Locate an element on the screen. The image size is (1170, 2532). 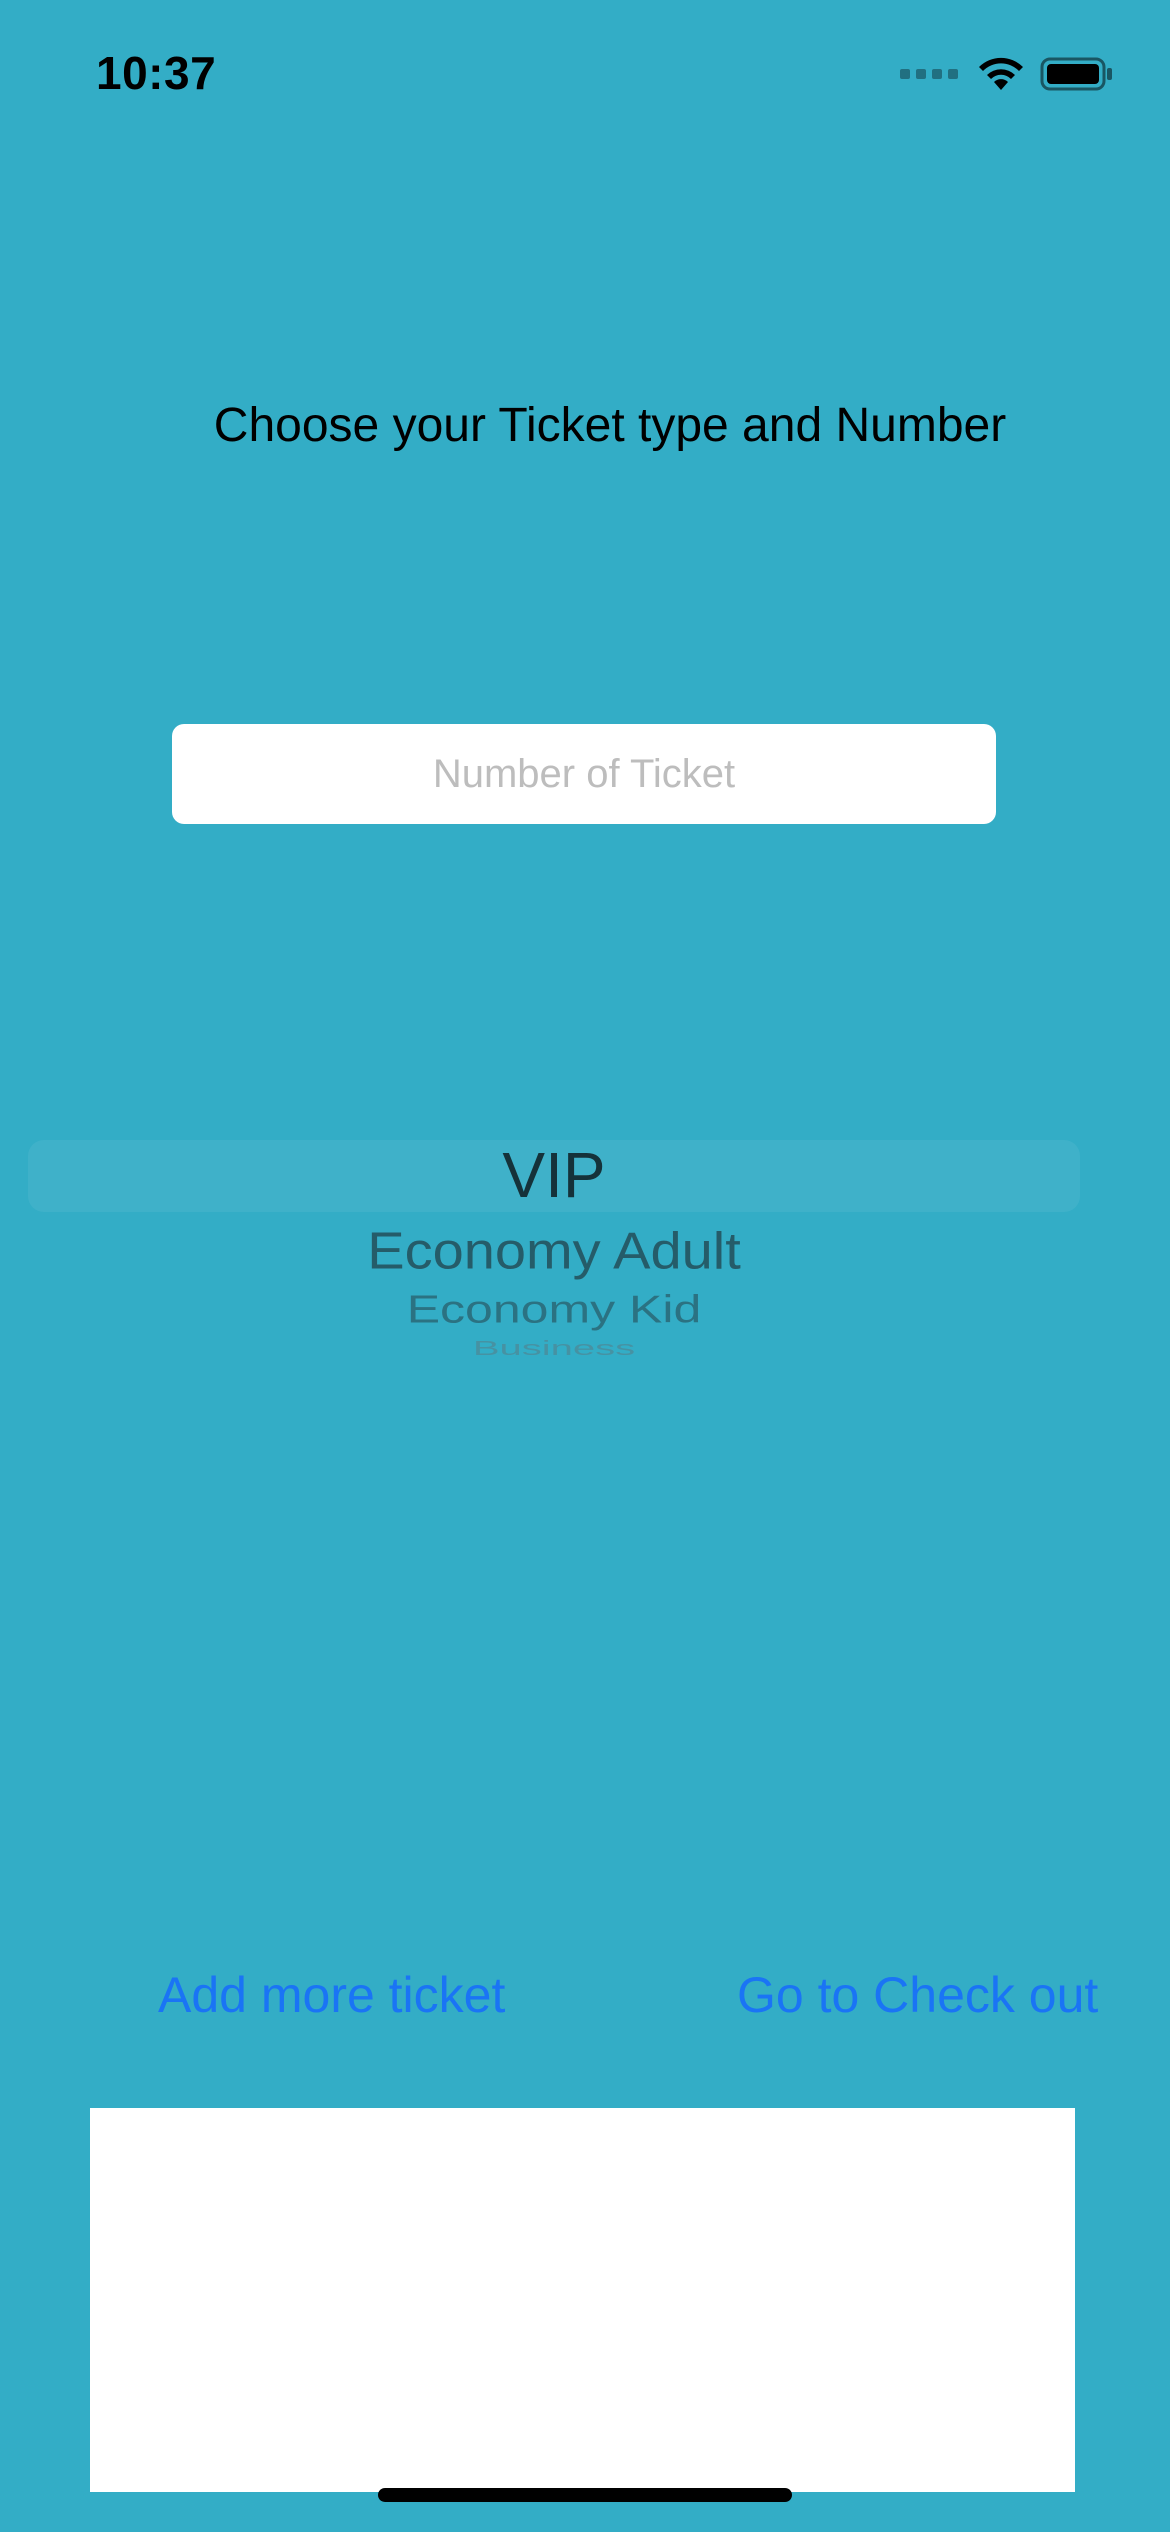
status-bar: 10:37 is located at coordinates (585, 70).